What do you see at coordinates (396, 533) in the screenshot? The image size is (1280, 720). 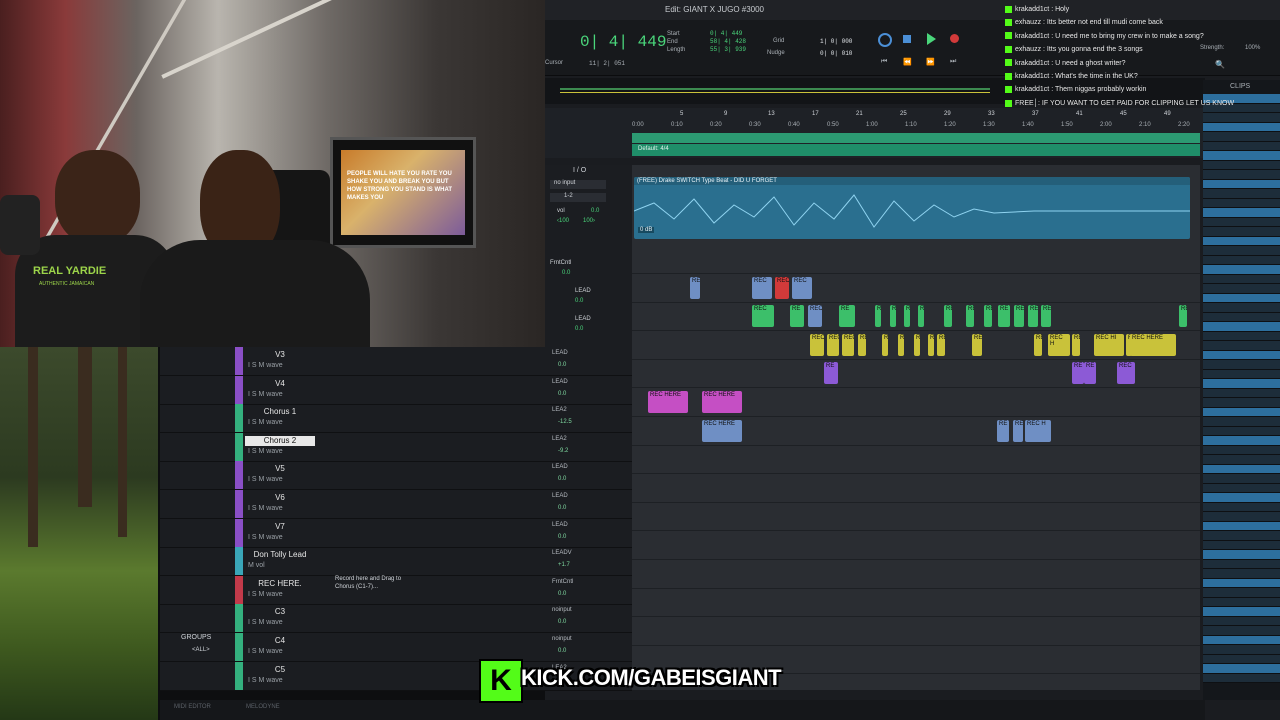 I see `track-row: V7 I S M wave LEAD 0.0` at bounding box center [396, 533].